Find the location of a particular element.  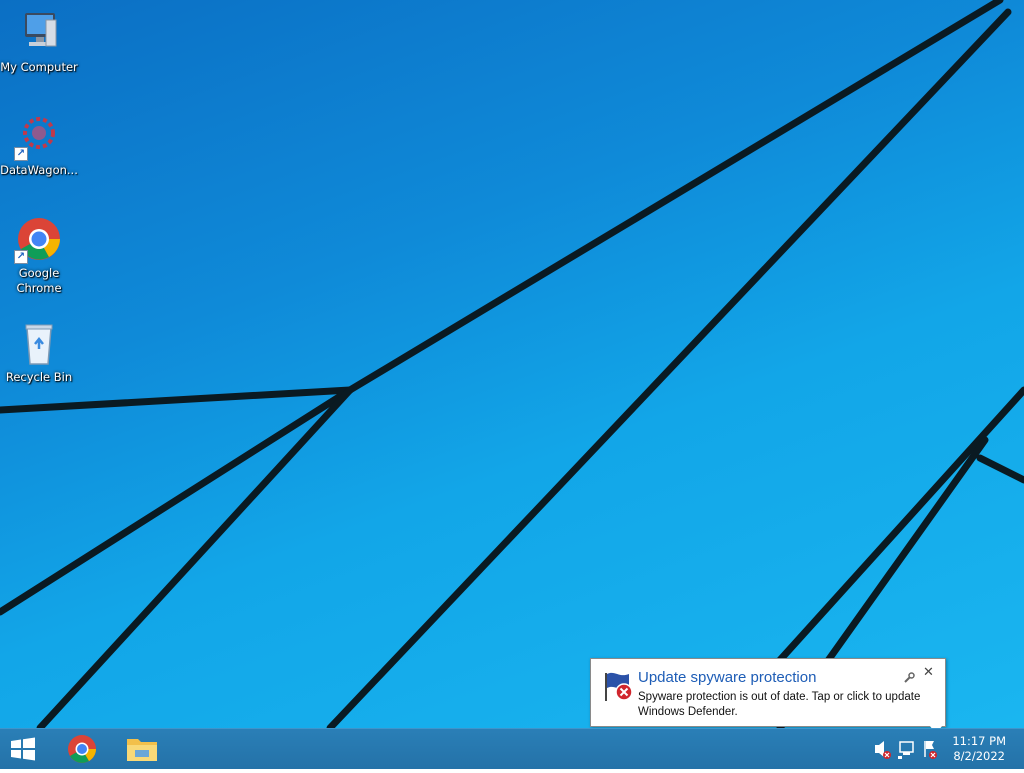

clock-time: 11:17 PM is located at coordinates (979, 741).